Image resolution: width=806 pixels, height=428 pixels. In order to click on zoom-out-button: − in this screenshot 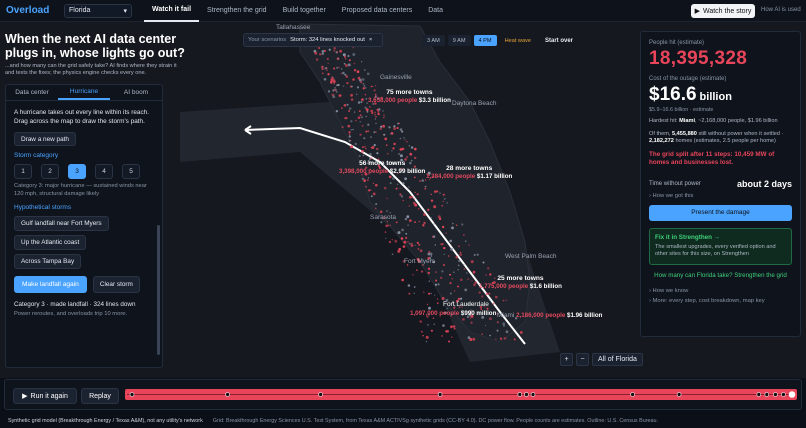, I will do `click(582, 359)`.